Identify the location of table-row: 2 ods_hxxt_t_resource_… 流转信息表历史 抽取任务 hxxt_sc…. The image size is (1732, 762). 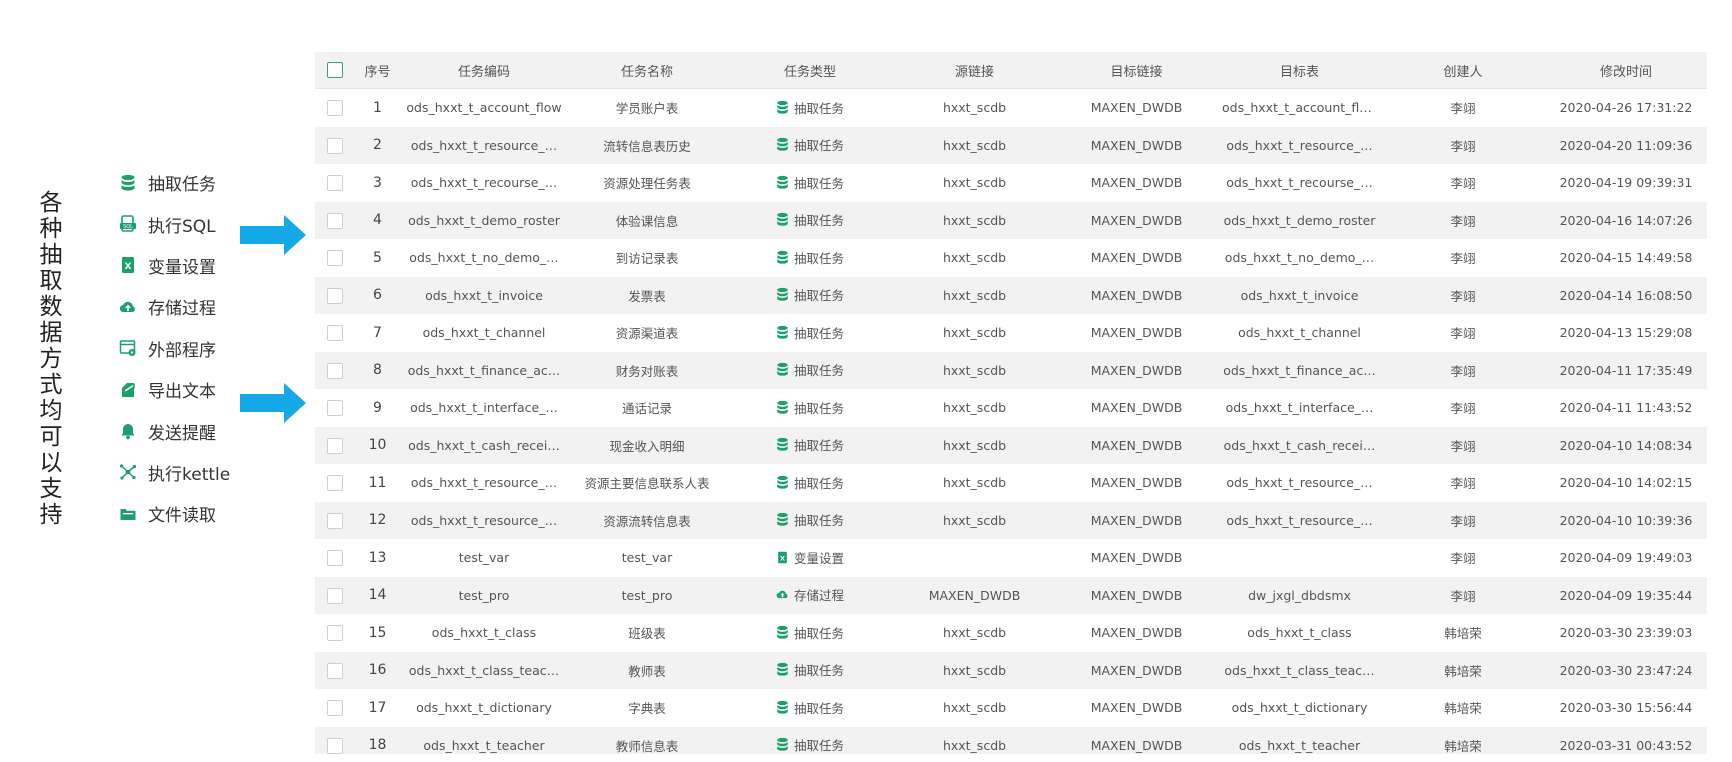
(1011, 145).